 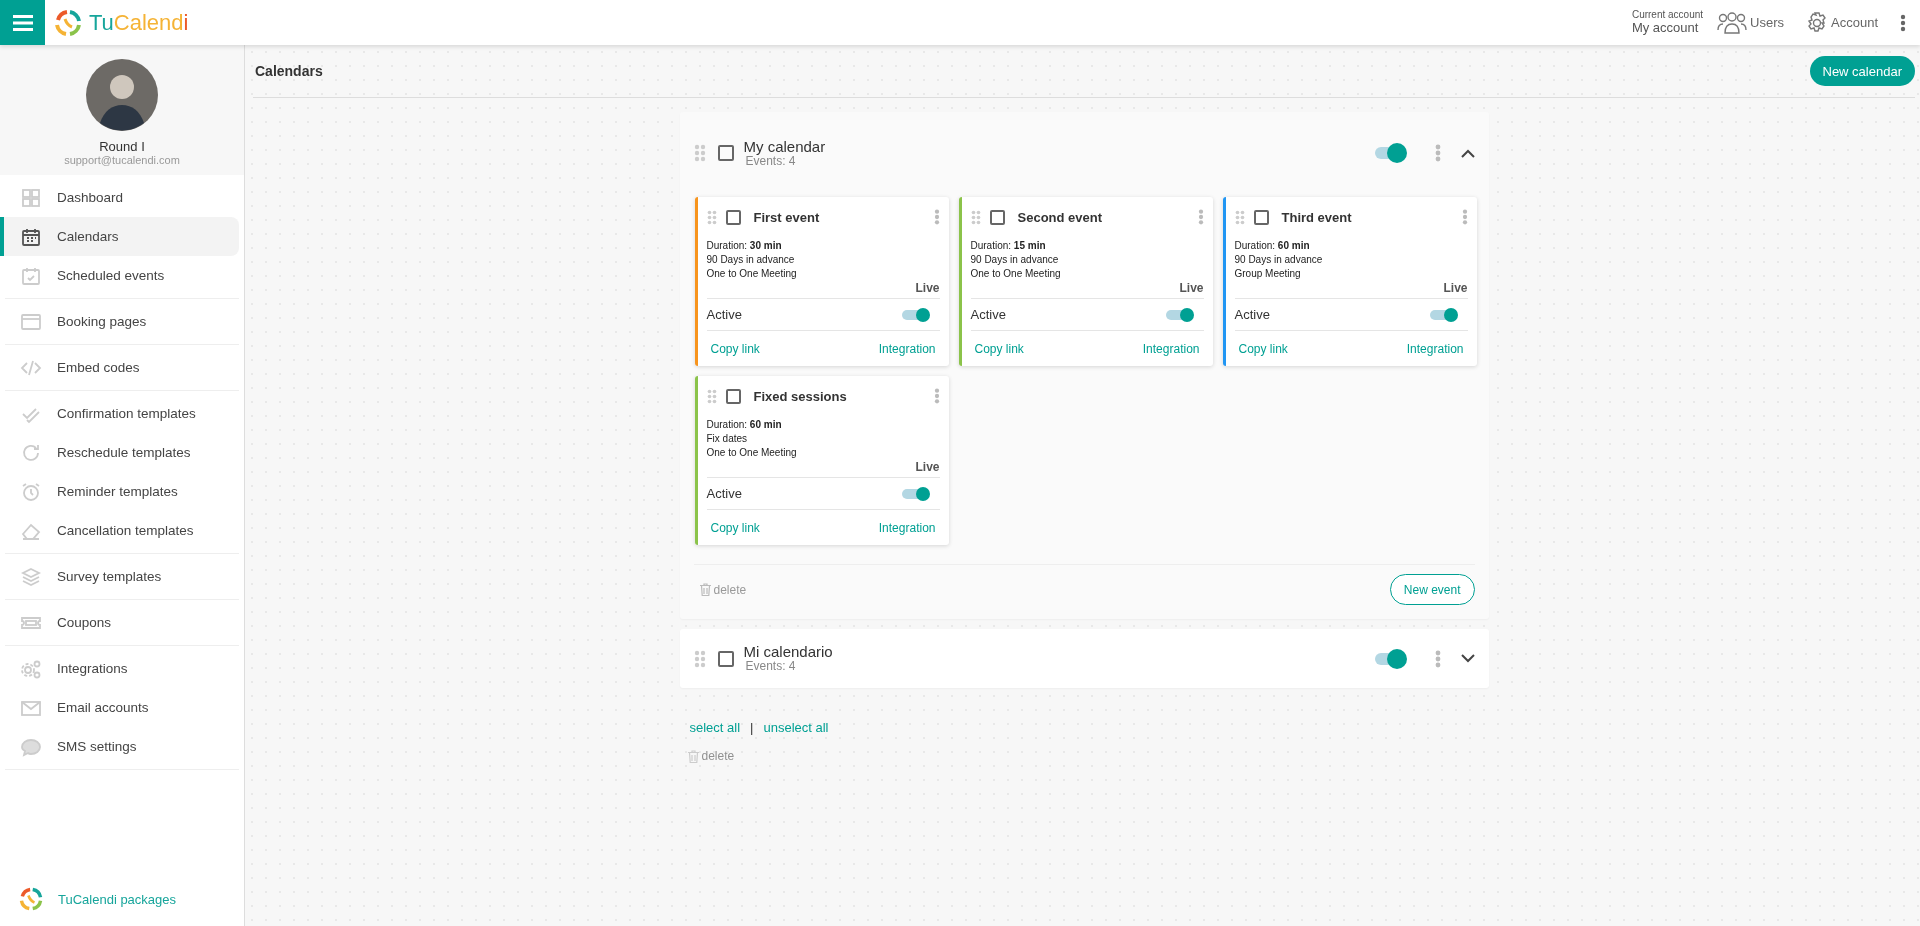 I want to click on layers-icon, so click(x=31, y=576).